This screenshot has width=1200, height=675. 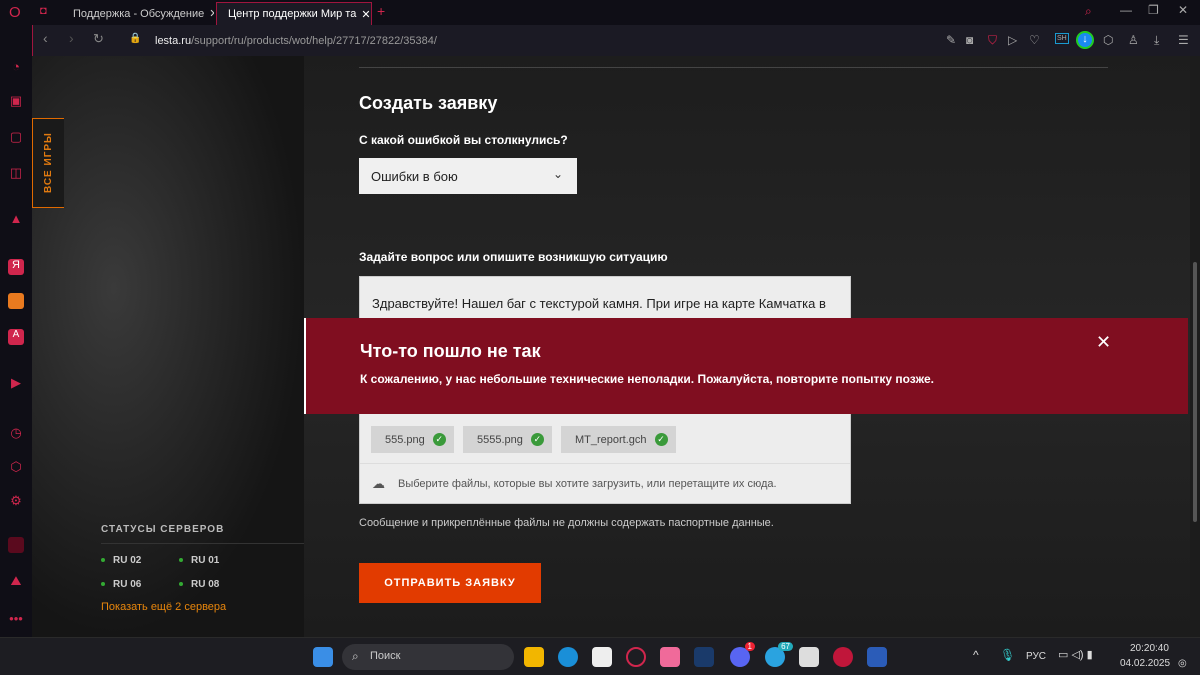 I want to click on attached-file: MT_report.gch ✓, so click(x=618, y=439).